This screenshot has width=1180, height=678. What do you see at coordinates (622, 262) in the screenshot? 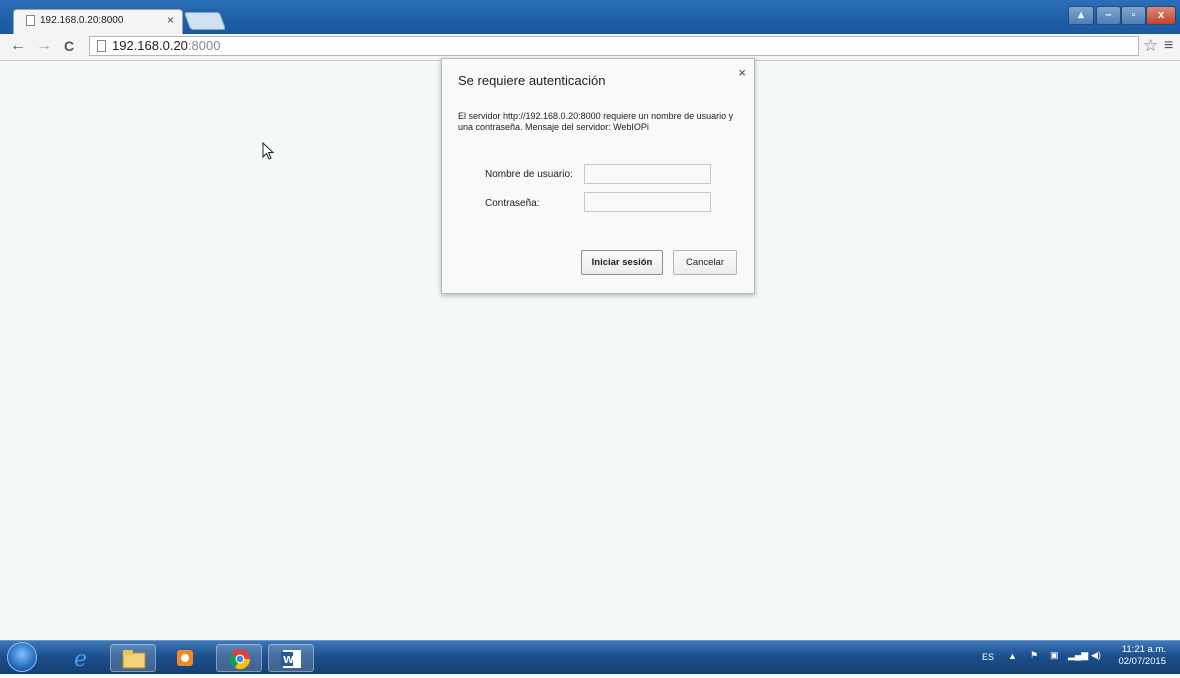
I see `login-button: Iniciar sesión` at bounding box center [622, 262].